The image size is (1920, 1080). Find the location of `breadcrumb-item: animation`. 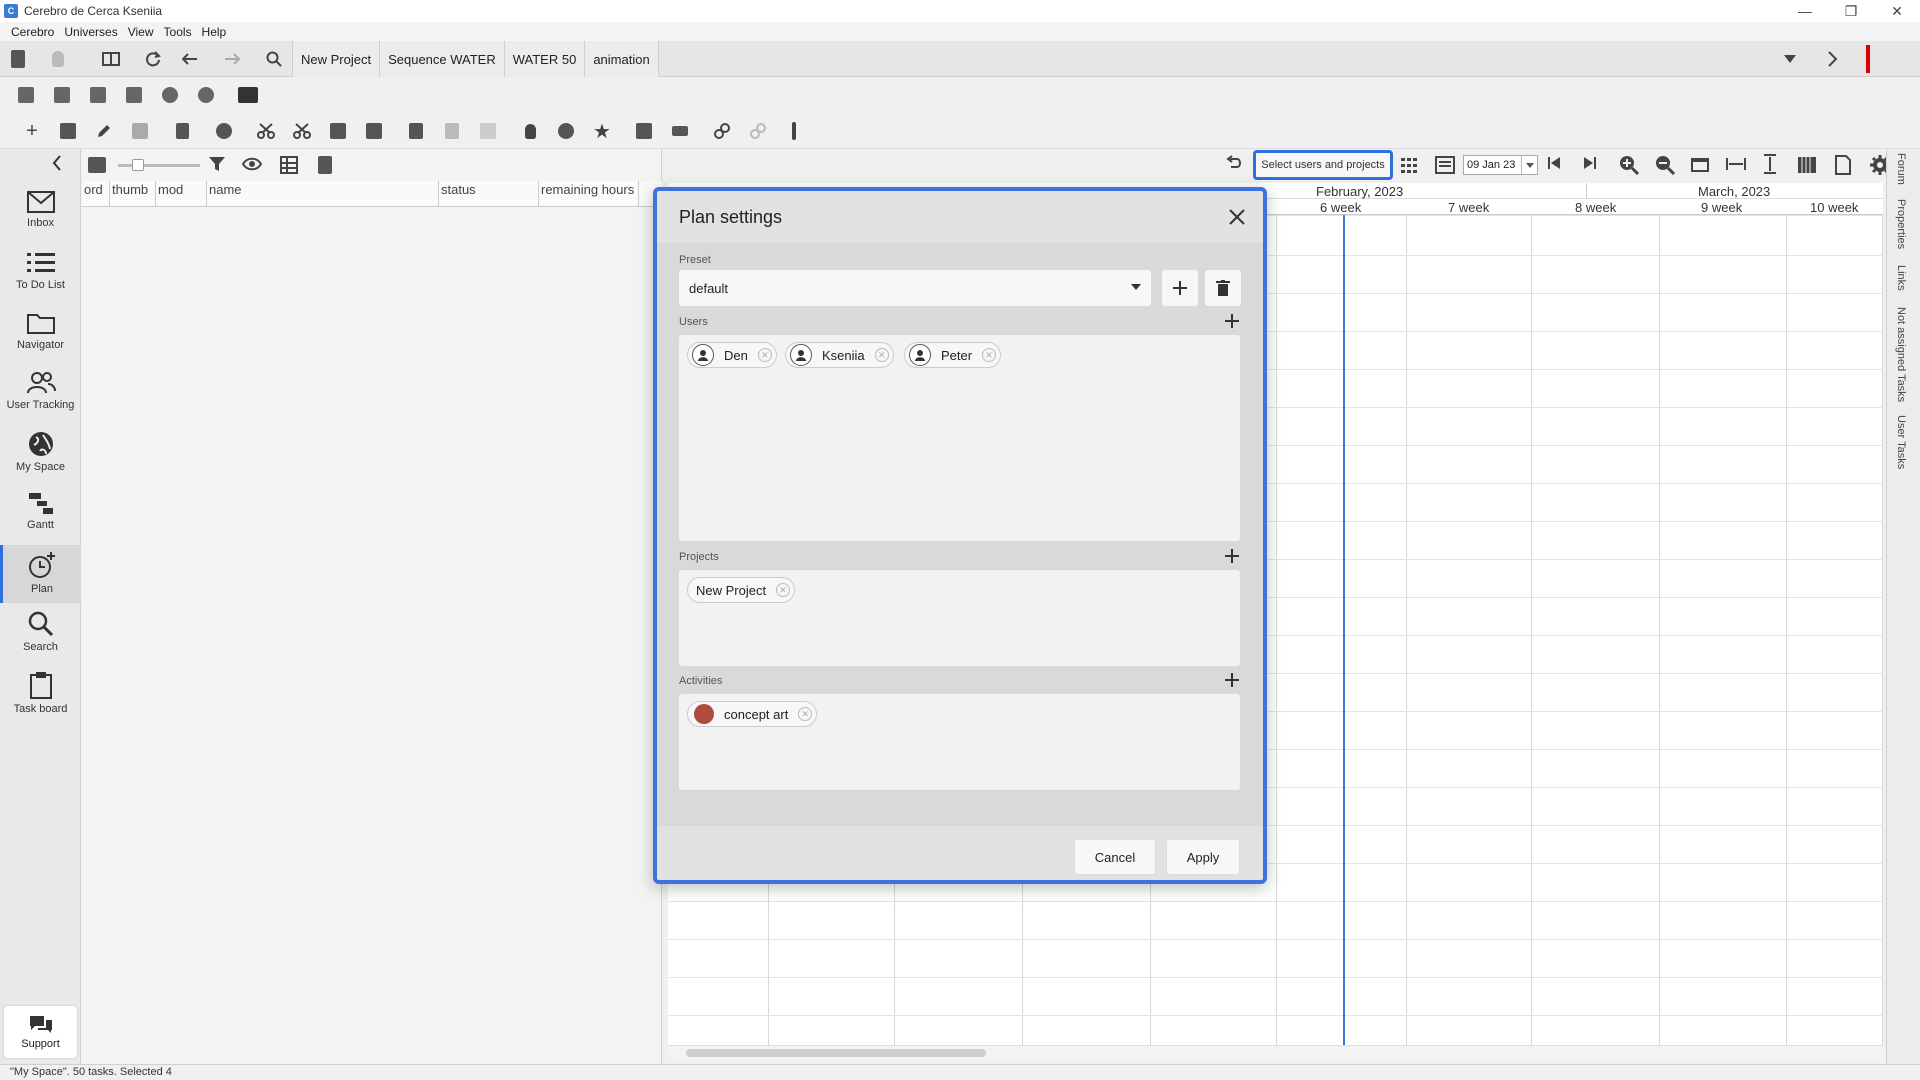

breadcrumb-item: animation is located at coordinates (621, 59).